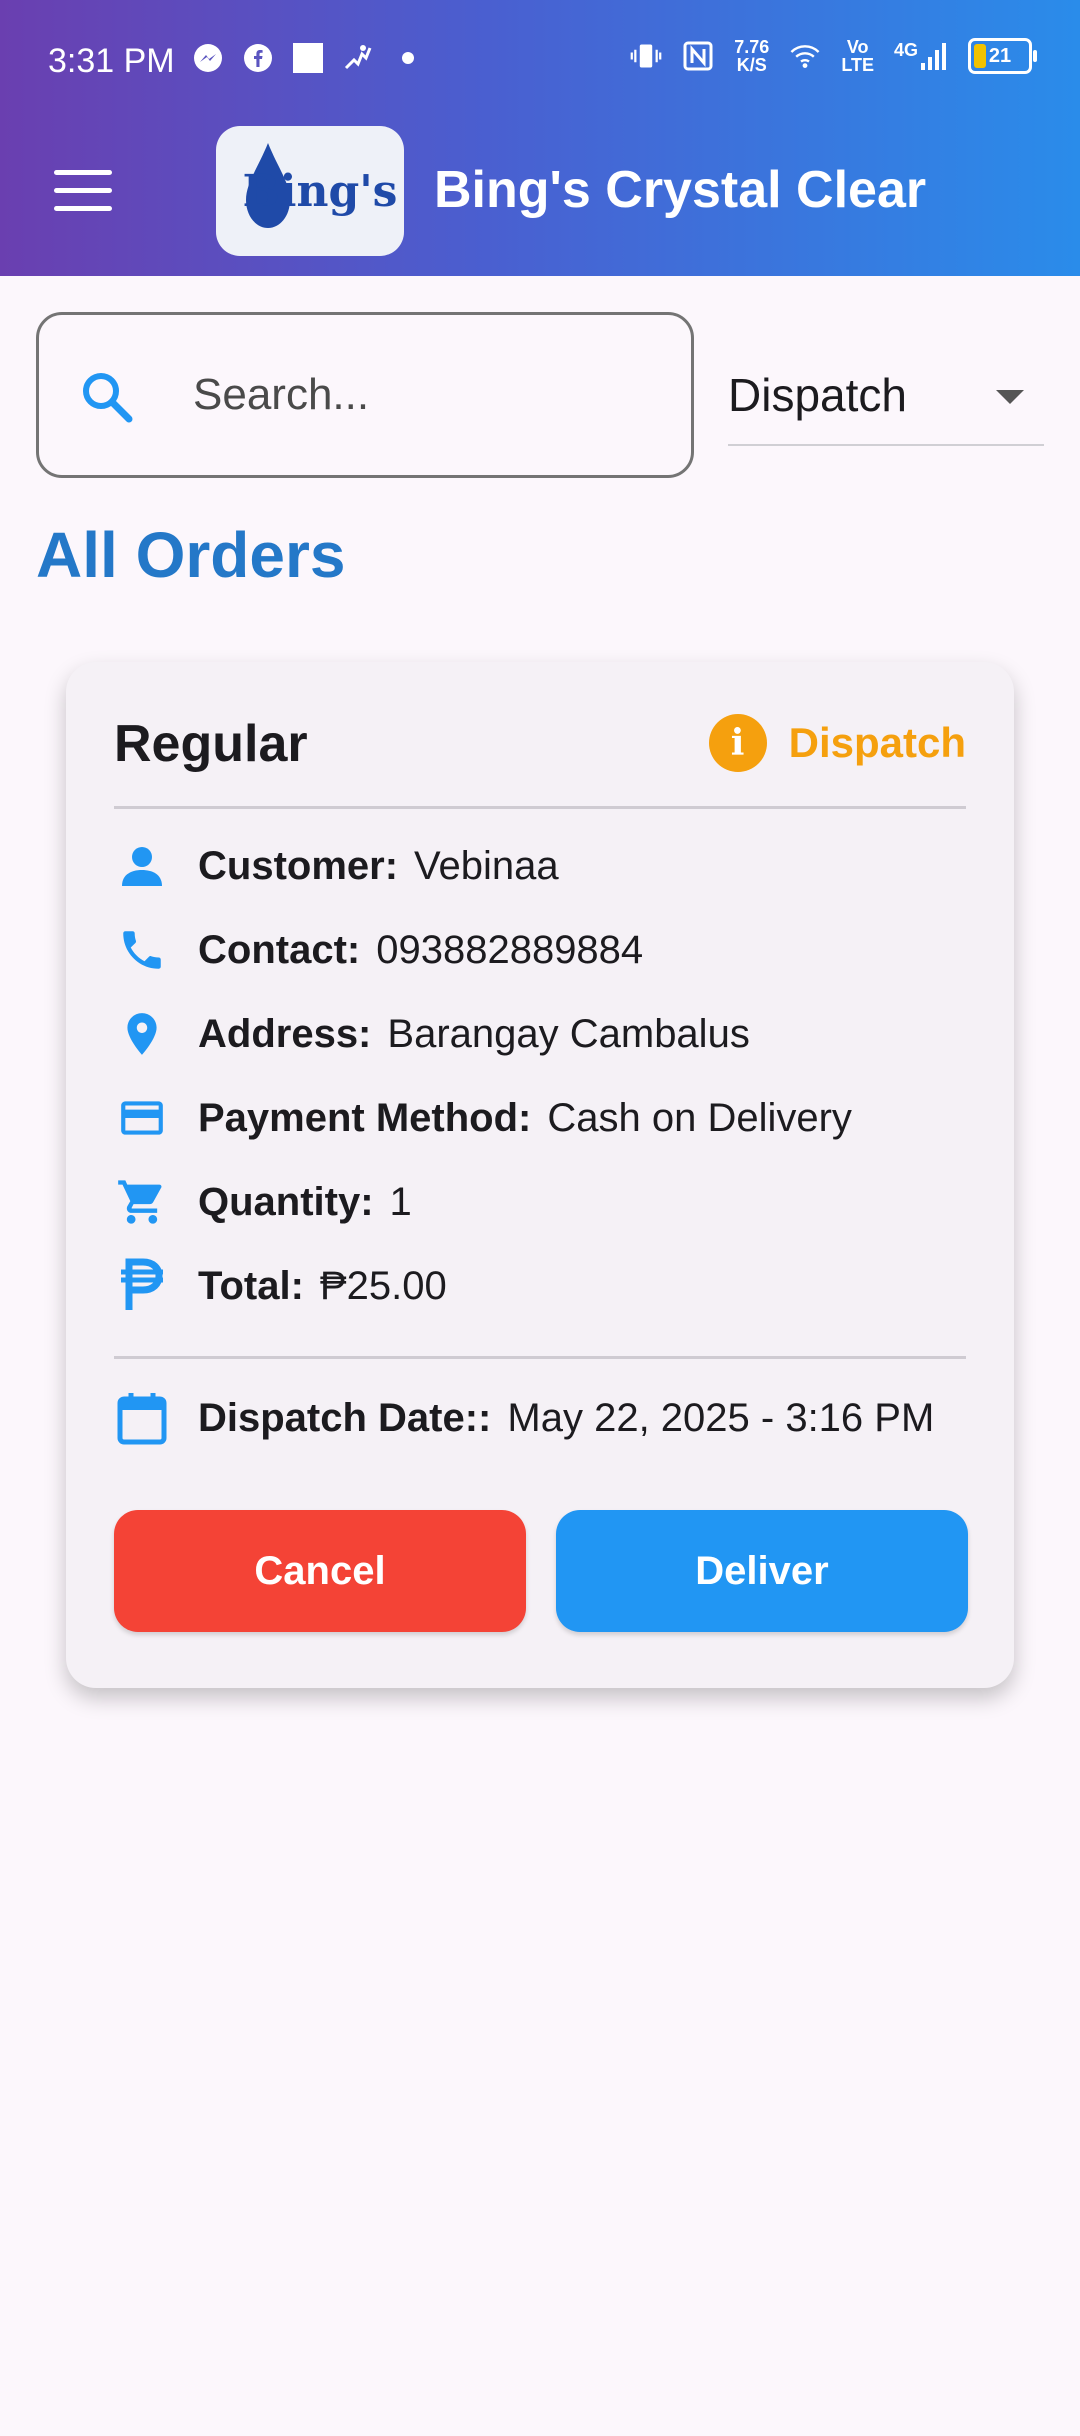 Image resolution: width=1080 pixels, height=2436 pixels. Describe the element at coordinates (400, 1201) in the screenshot. I see `quantity-value: 1` at that location.